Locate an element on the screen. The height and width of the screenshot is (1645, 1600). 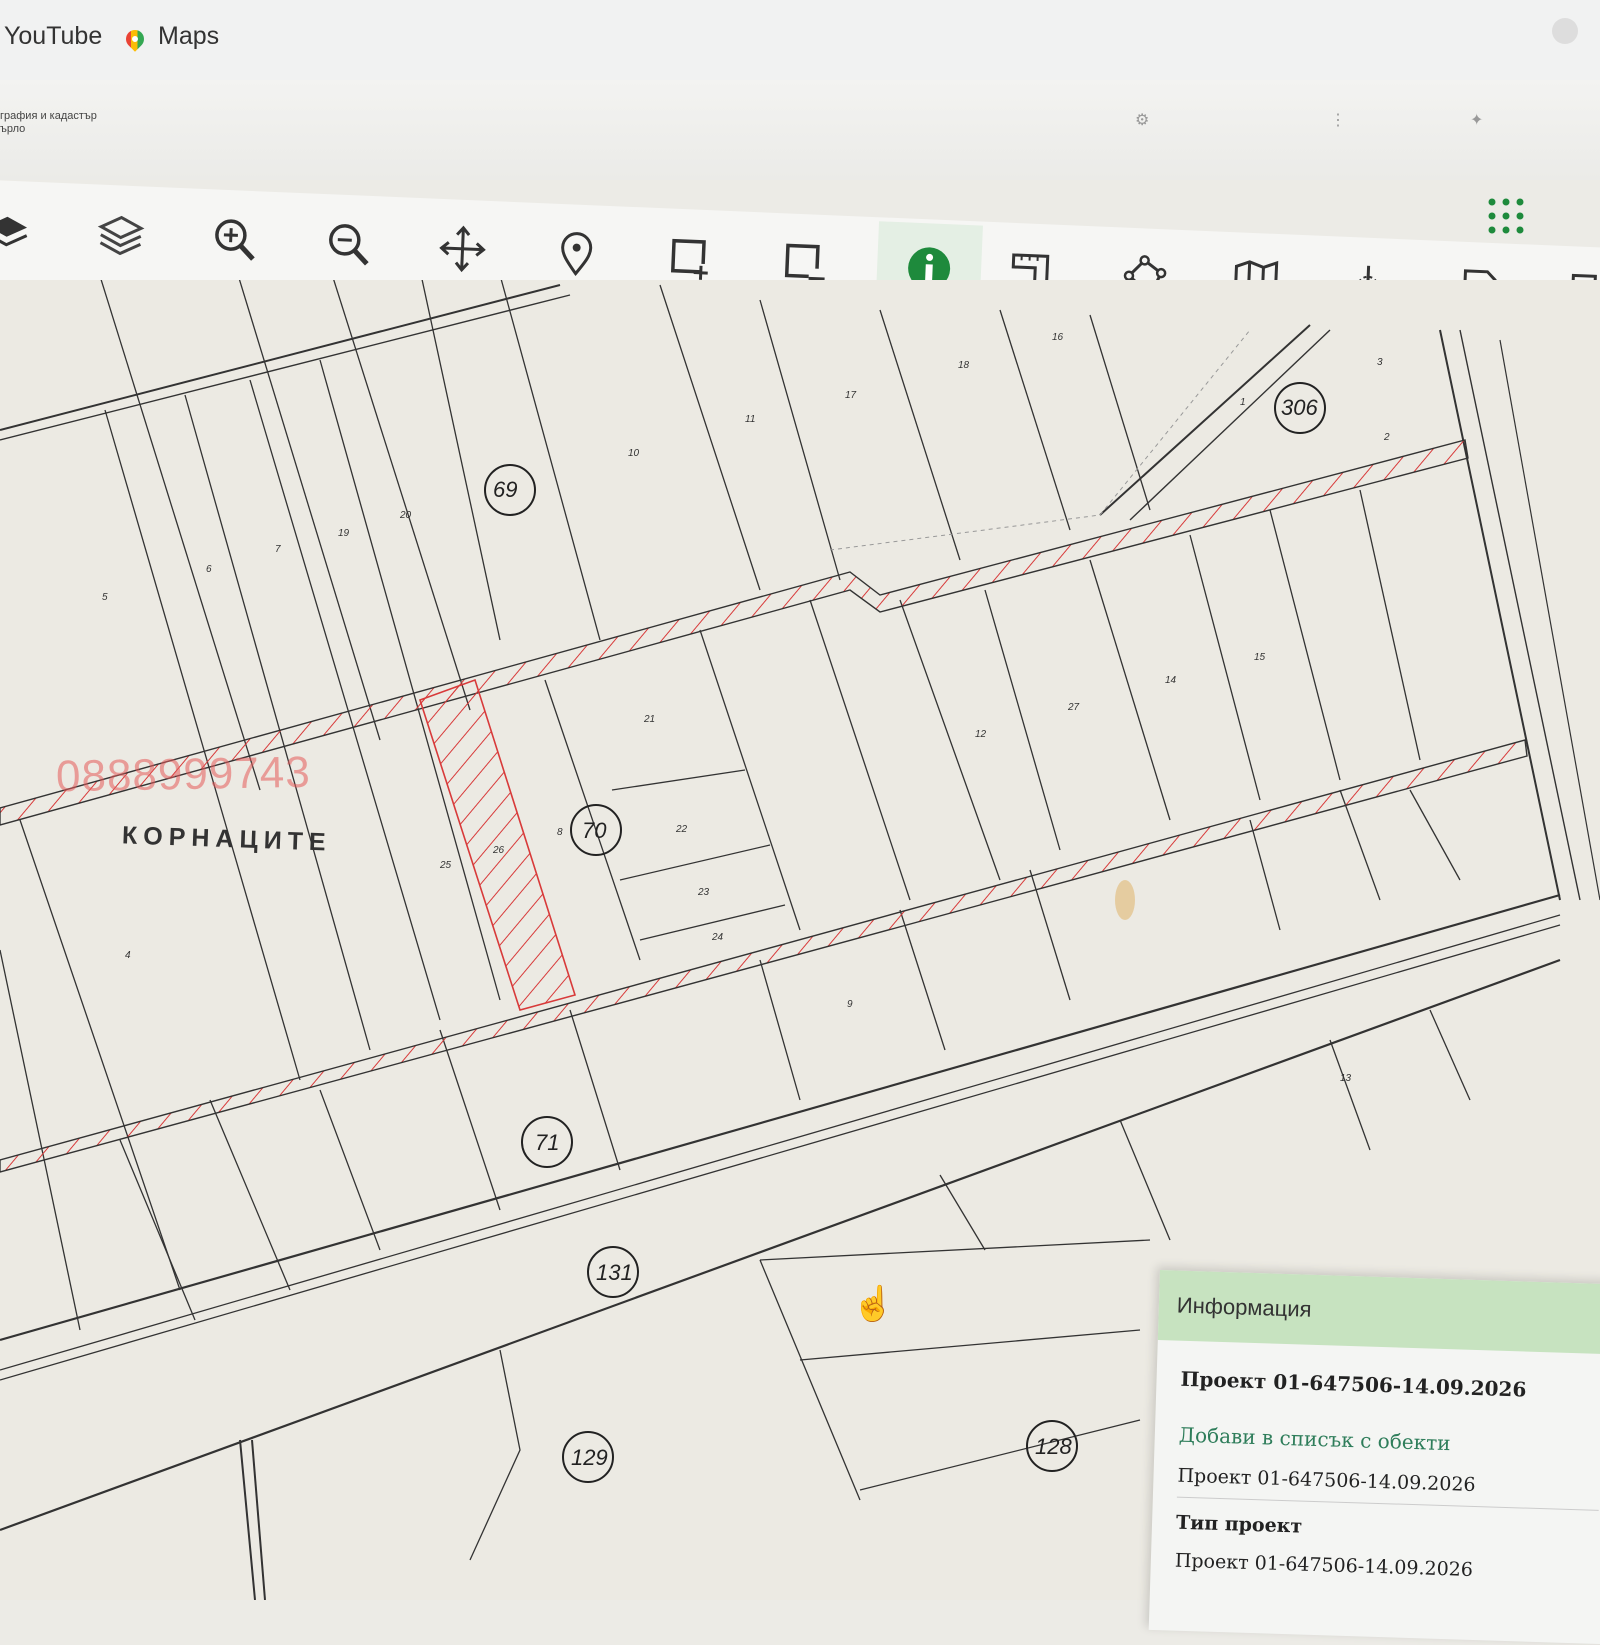
location-pin-icon is located at coordinates (576, 254).